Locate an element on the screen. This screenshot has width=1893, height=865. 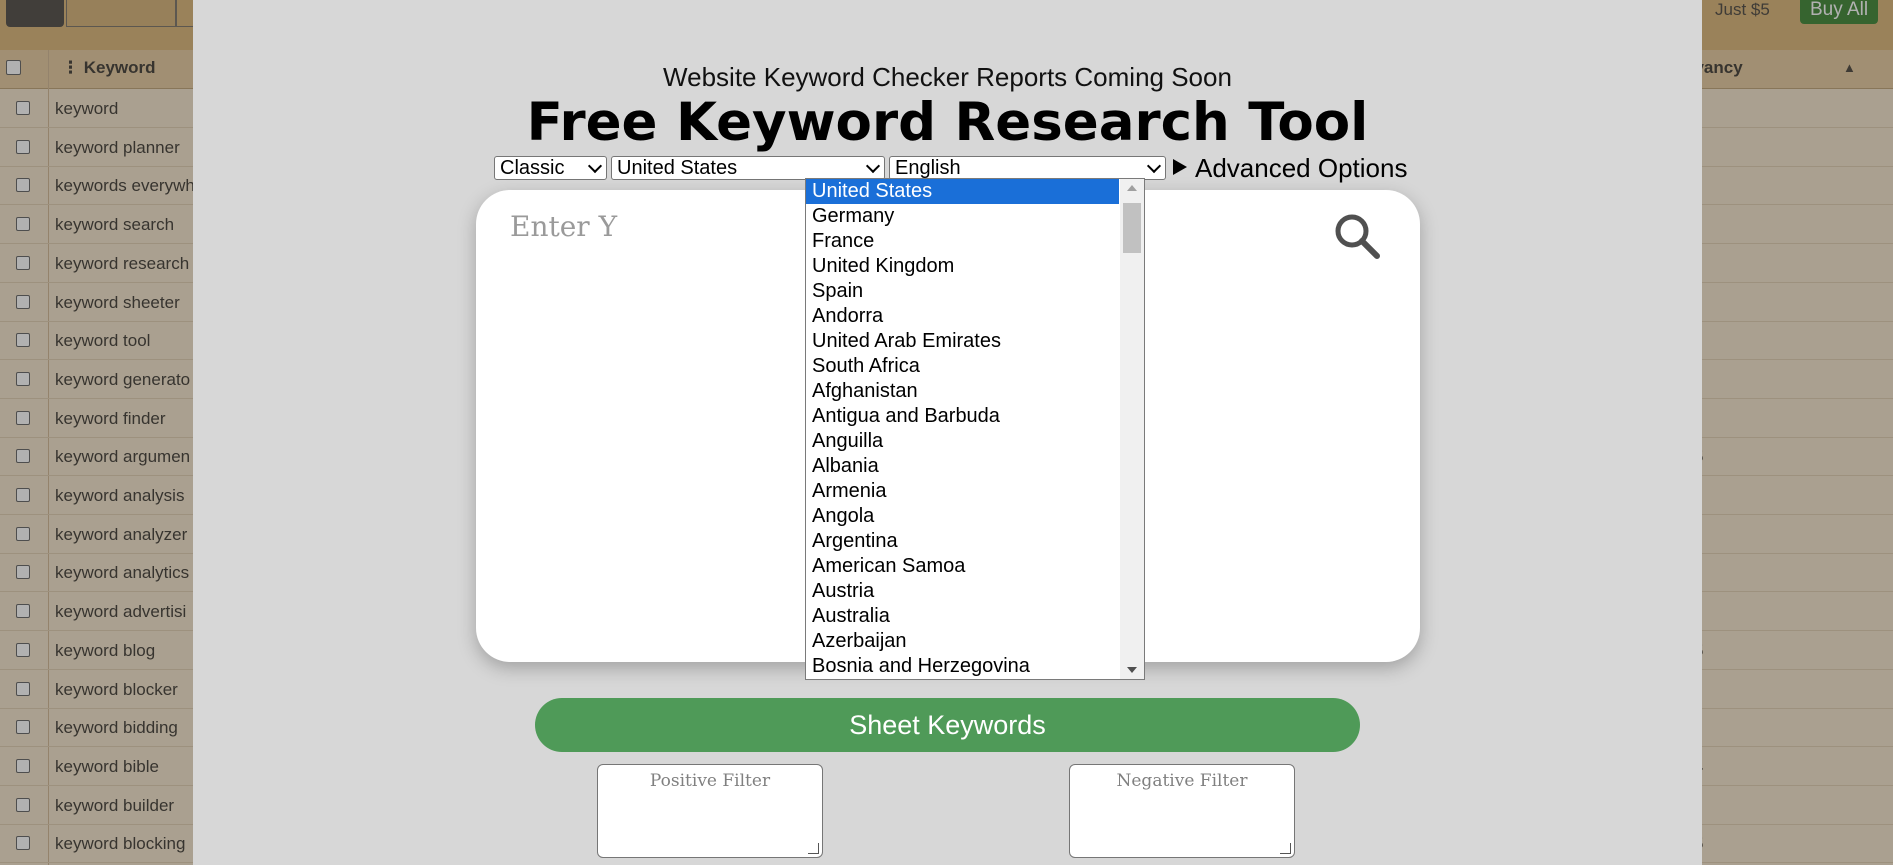
negative-filter-placeholder: Negative Filter is located at coordinates (1182, 781).